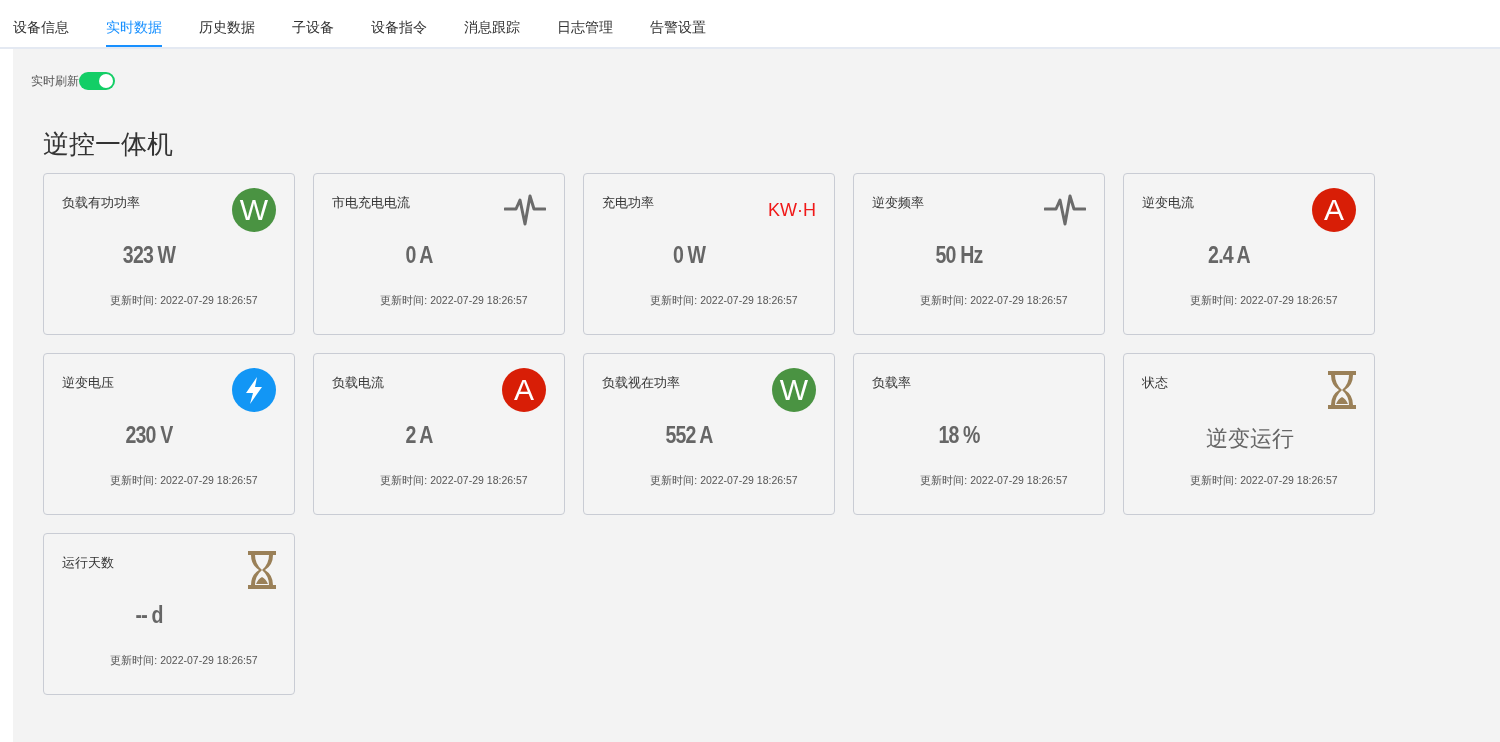 This screenshot has width=1500, height=742. I want to click on metric-value: 230 V, so click(149, 435).